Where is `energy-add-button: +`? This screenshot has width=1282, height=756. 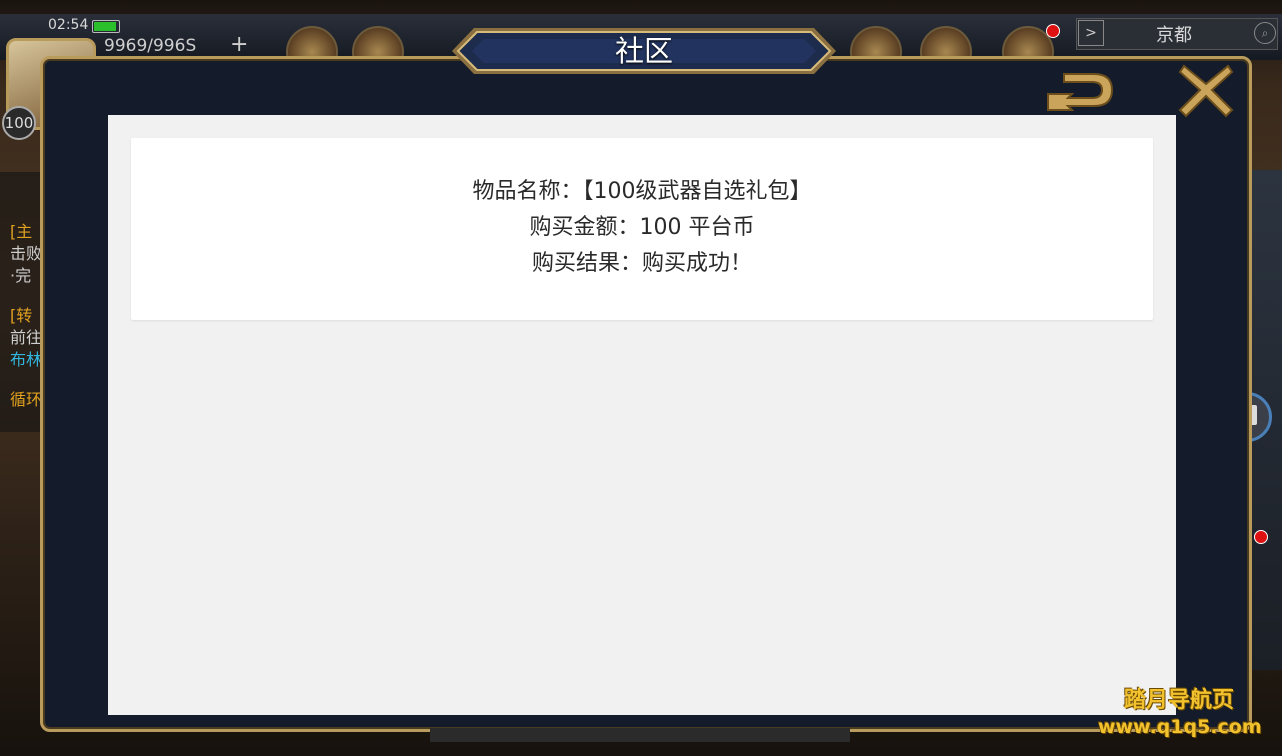
energy-add-button: + is located at coordinates (239, 44).